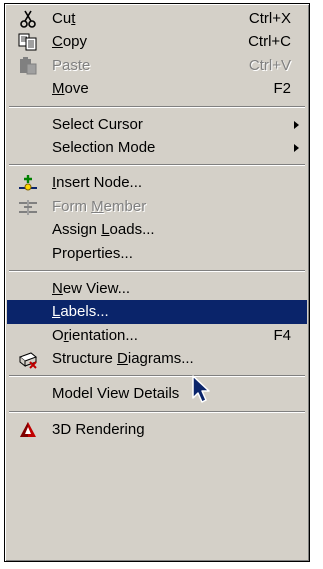  What do you see at coordinates (28, 42) in the screenshot?
I see `copy-icon` at bounding box center [28, 42].